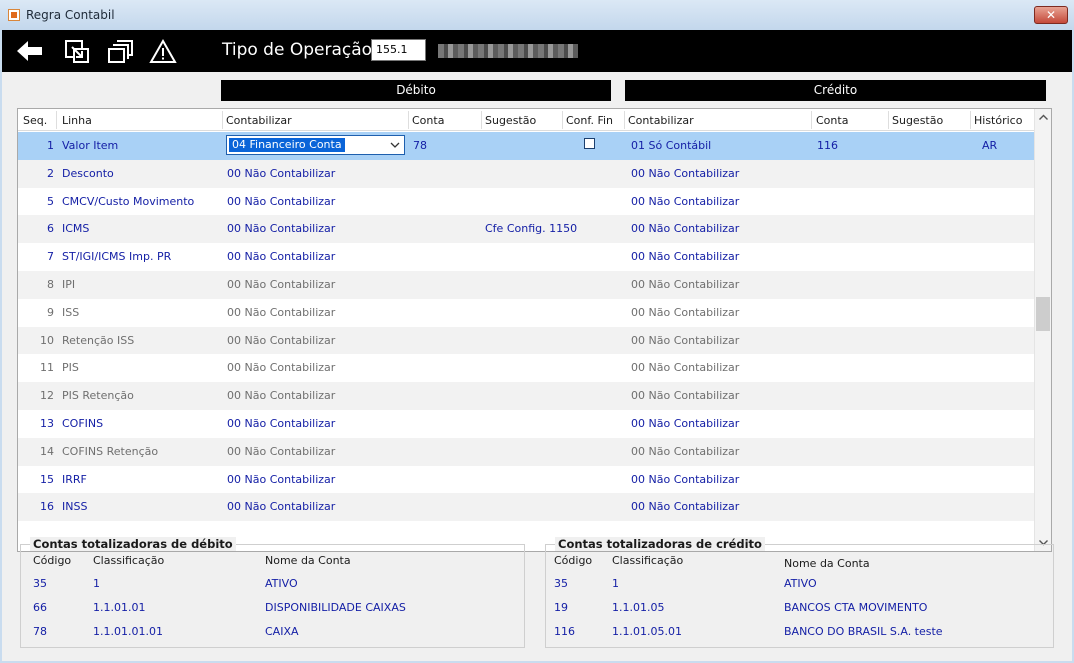  What do you see at coordinates (98, 396) in the screenshot?
I see `row-linha: PIS Retenção` at bounding box center [98, 396].